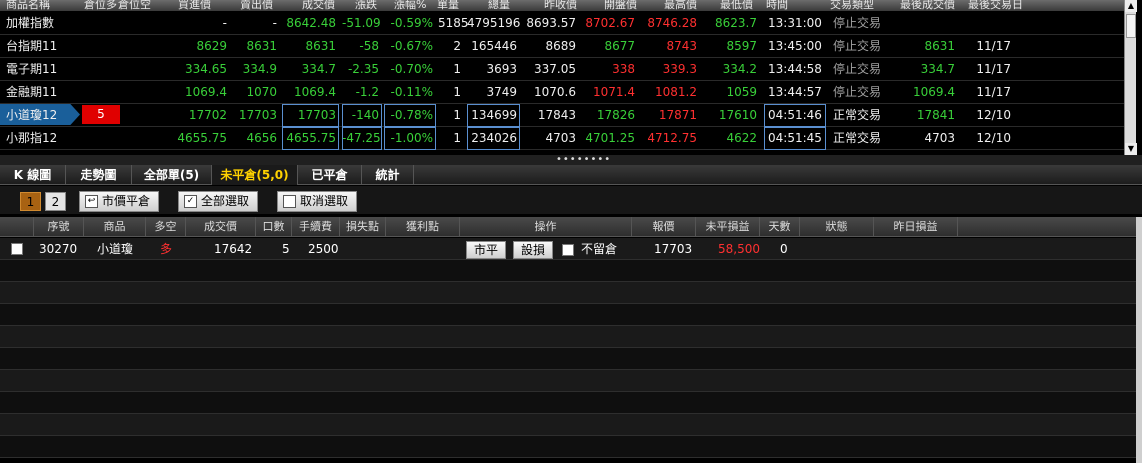 Image resolution: width=1142 pixels, height=463 pixels. What do you see at coordinates (33, 175) in the screenshot?
I see `tab-kline: K 線圖` at bounding box center [33, 175].